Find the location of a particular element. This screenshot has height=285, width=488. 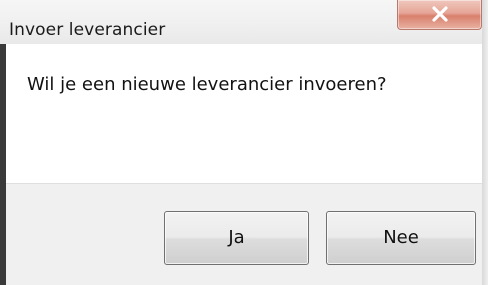

close-button is located at coordinates (439, 15).